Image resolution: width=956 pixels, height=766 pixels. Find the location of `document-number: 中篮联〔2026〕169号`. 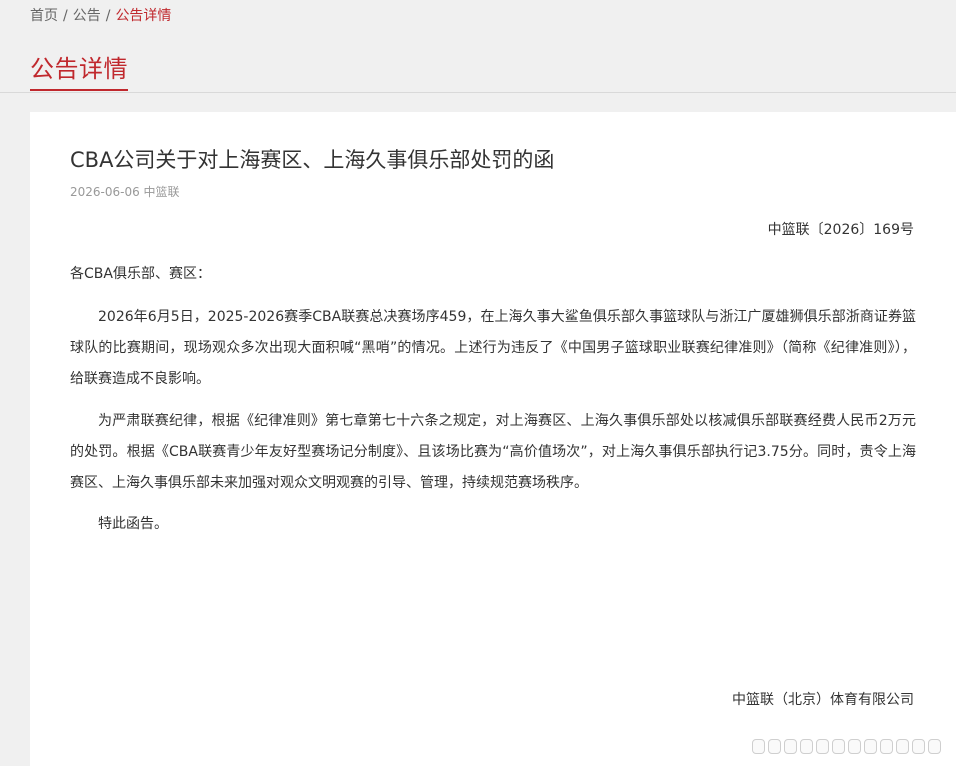

document-number: 中篮联〔2026〕169号 is located at coordinates (840, 230).